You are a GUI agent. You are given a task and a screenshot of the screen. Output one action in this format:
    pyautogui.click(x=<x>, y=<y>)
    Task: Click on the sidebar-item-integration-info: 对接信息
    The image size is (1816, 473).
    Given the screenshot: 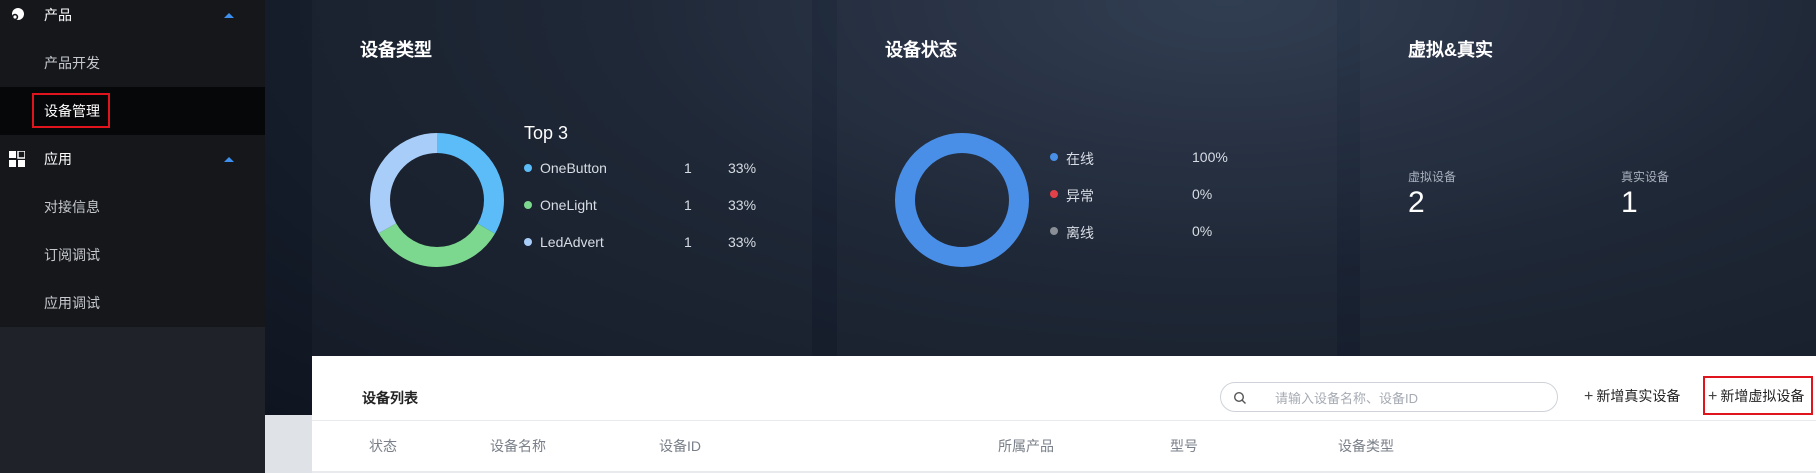 What is the action you would take?
    pyautogui.click(x=132, y=207)
    